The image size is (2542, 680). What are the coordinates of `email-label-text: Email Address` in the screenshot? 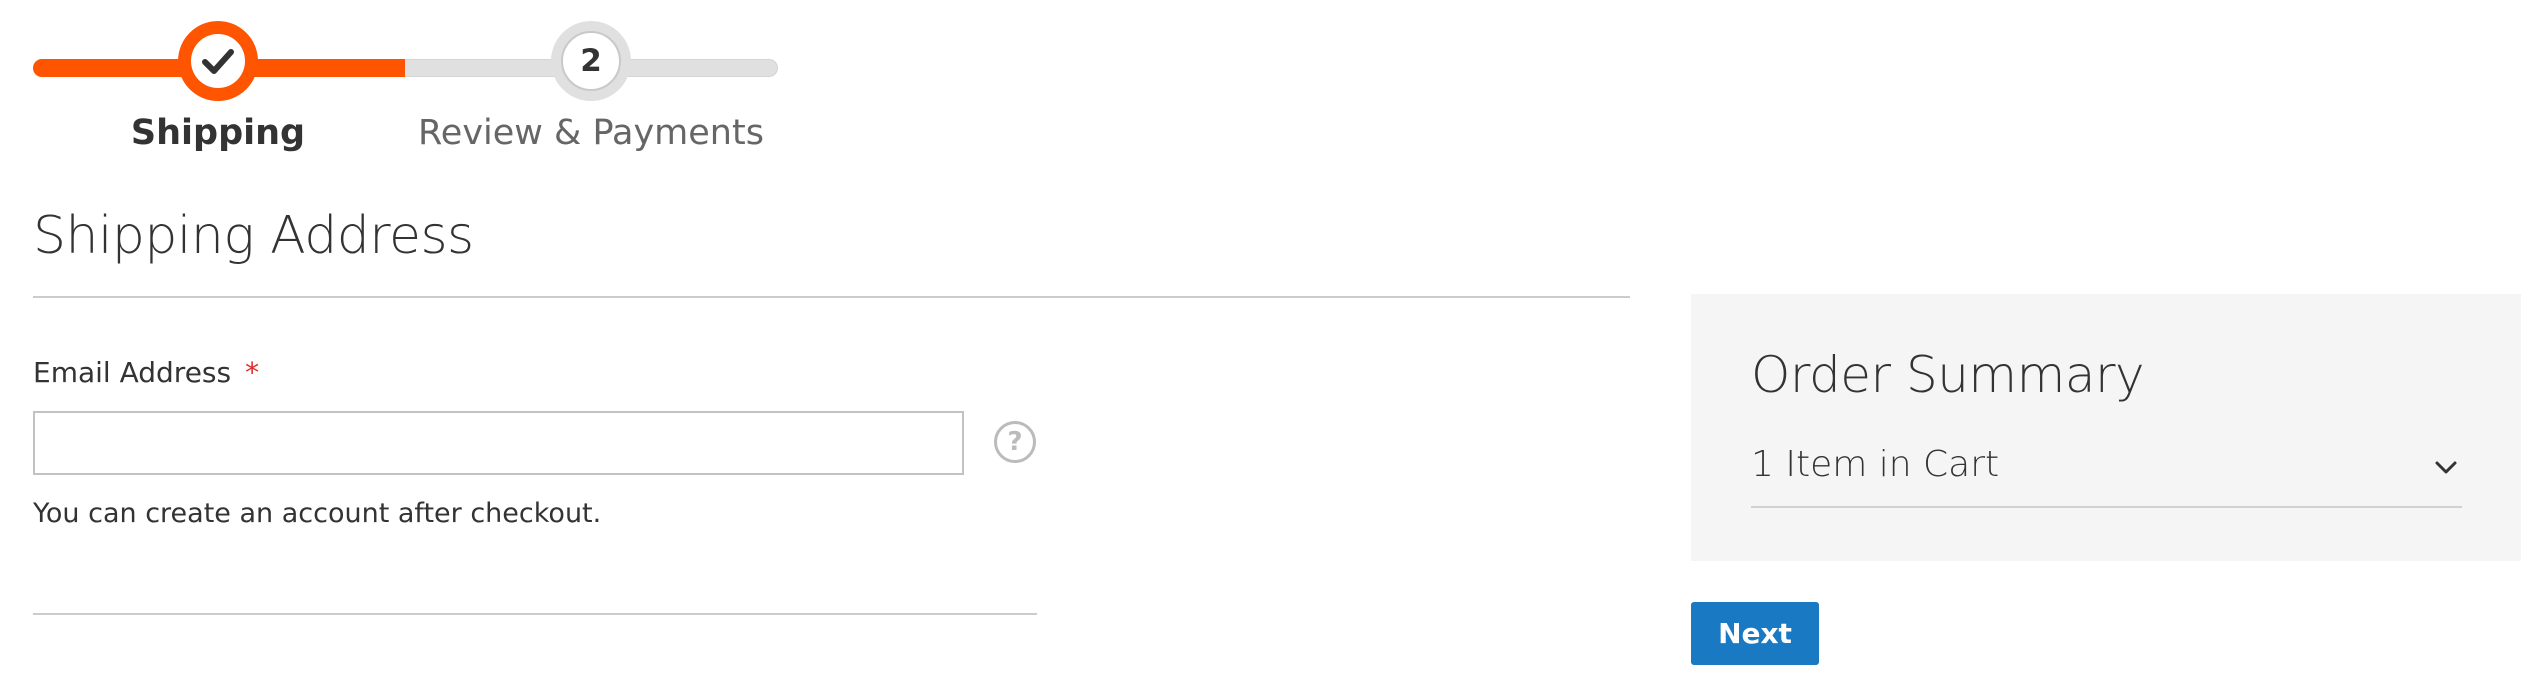 It's located at (132, 372).